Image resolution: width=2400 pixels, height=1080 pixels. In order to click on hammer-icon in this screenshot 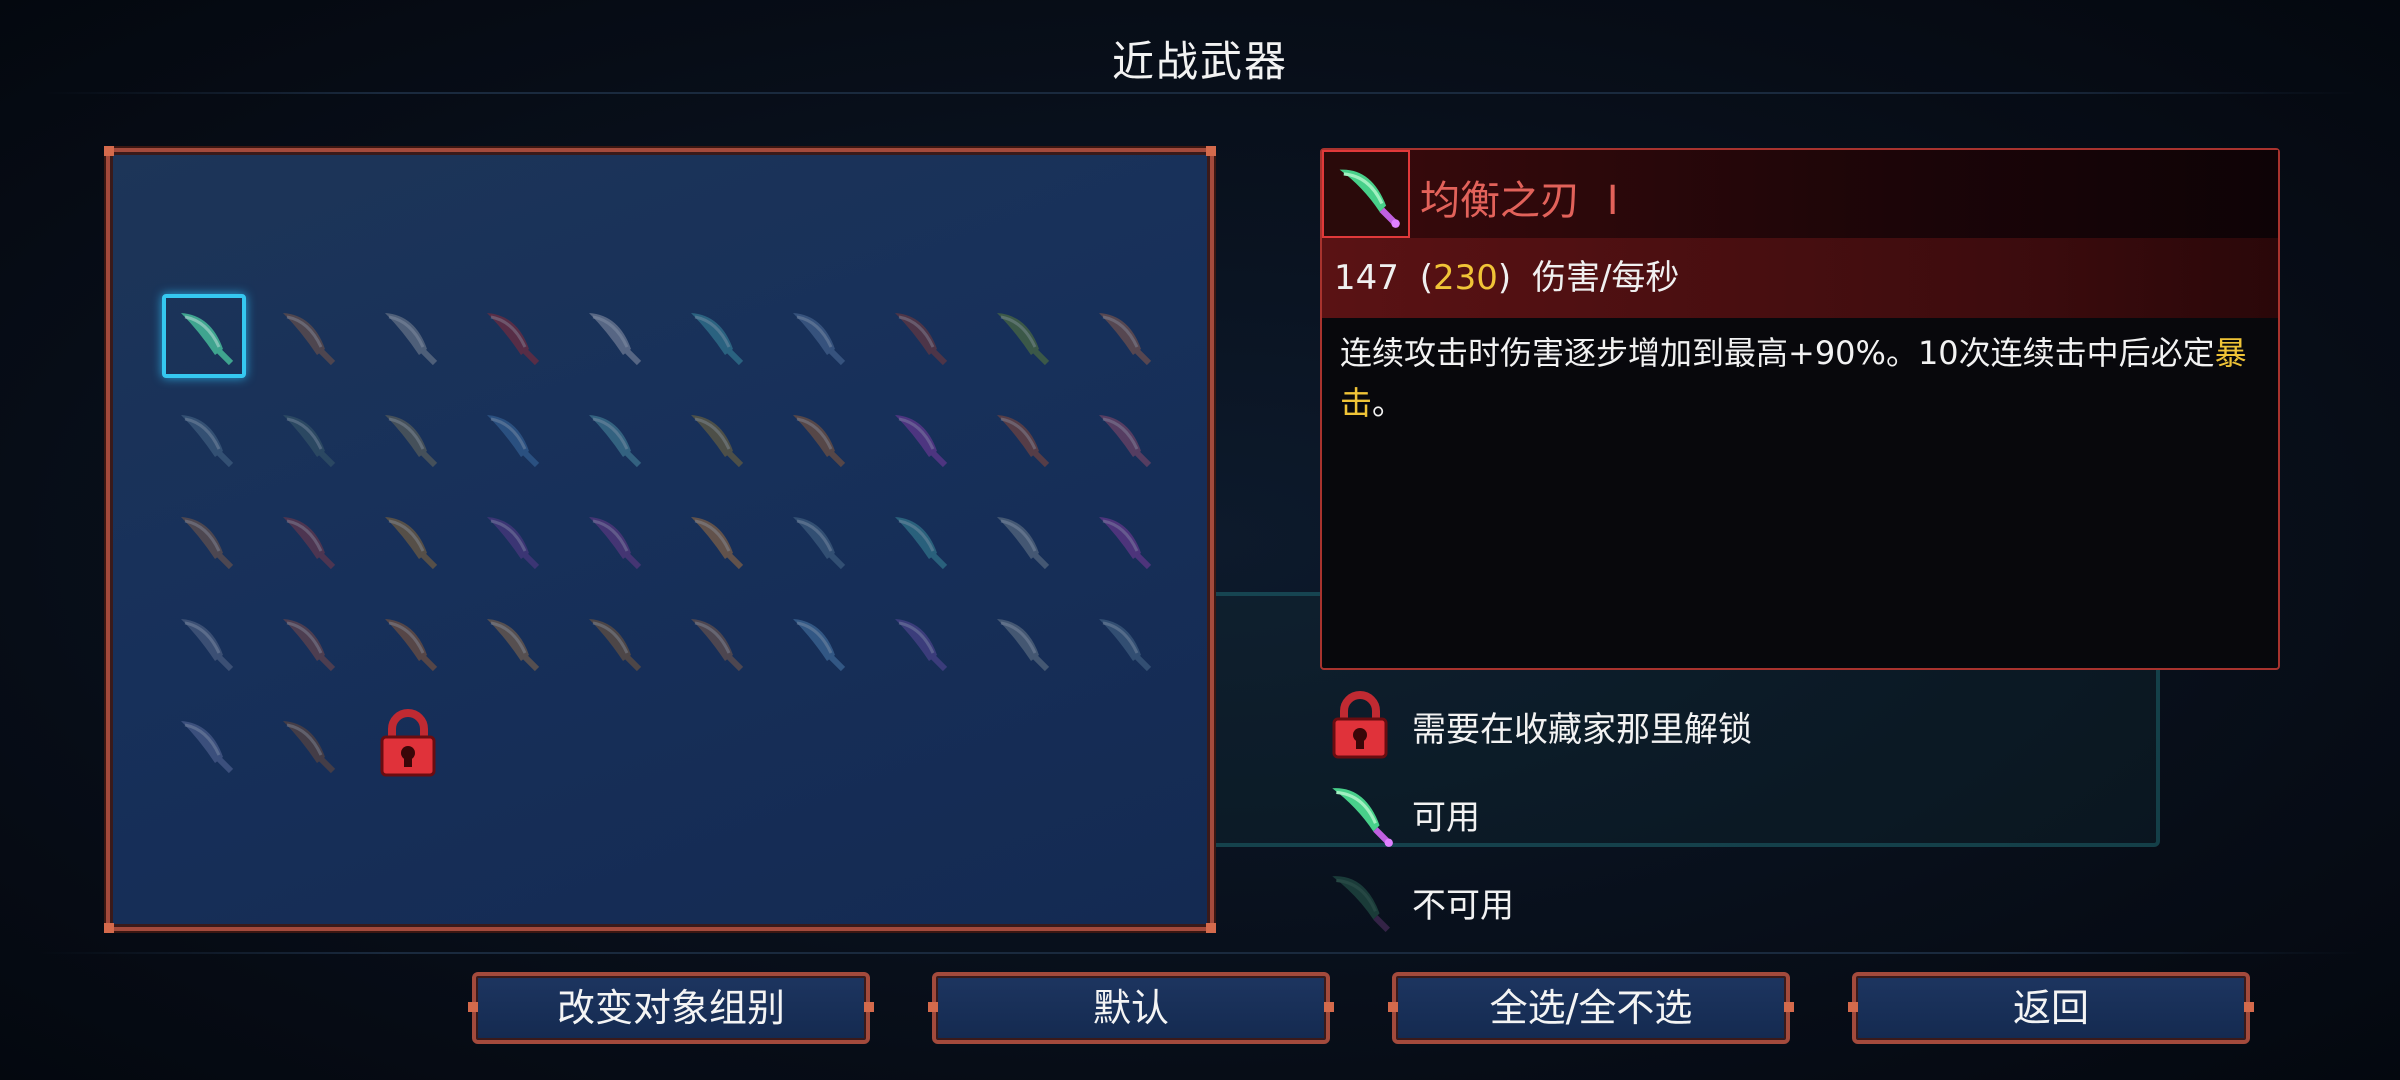, I will do `click(1020, 438)`.